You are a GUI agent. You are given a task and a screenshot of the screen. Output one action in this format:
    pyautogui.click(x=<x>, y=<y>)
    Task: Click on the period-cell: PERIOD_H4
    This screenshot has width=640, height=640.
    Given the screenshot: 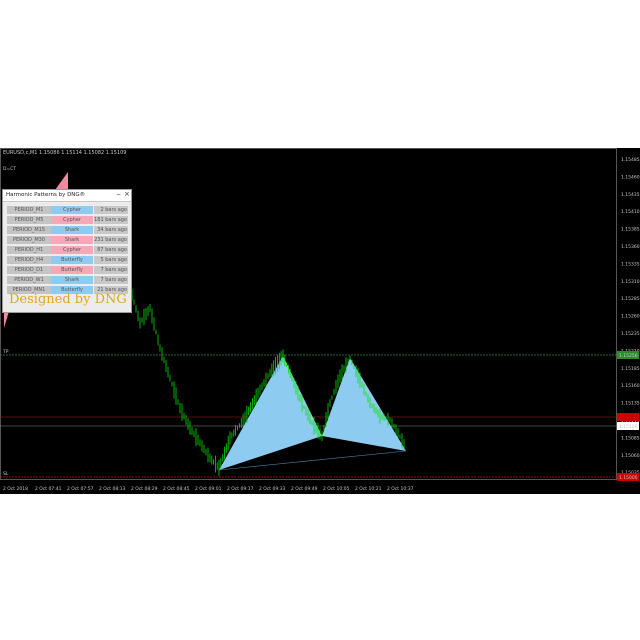 What is the action you would take?
    pyautogui.click(x=29, y=260)
    